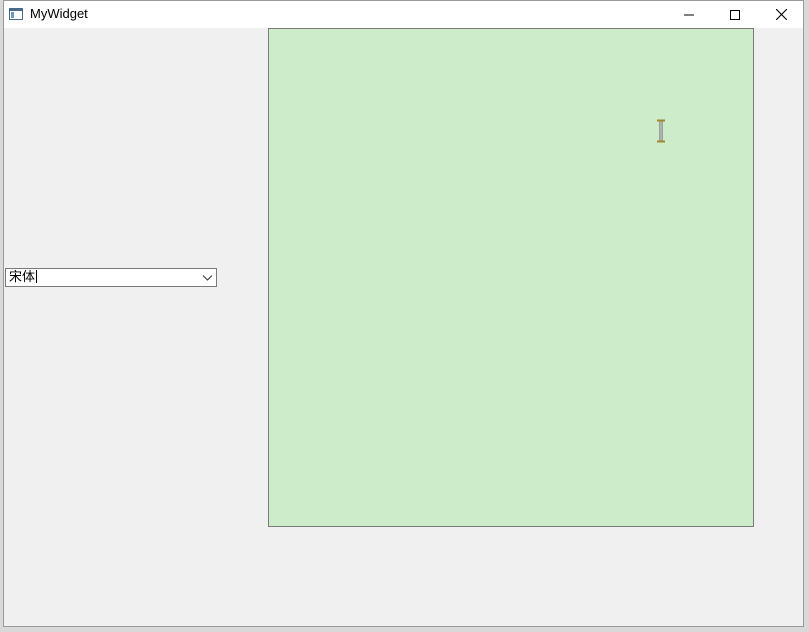 This screenshot has height=632, width=809. I want to click on font-combobox-value: 宋体, so click(23, 278).